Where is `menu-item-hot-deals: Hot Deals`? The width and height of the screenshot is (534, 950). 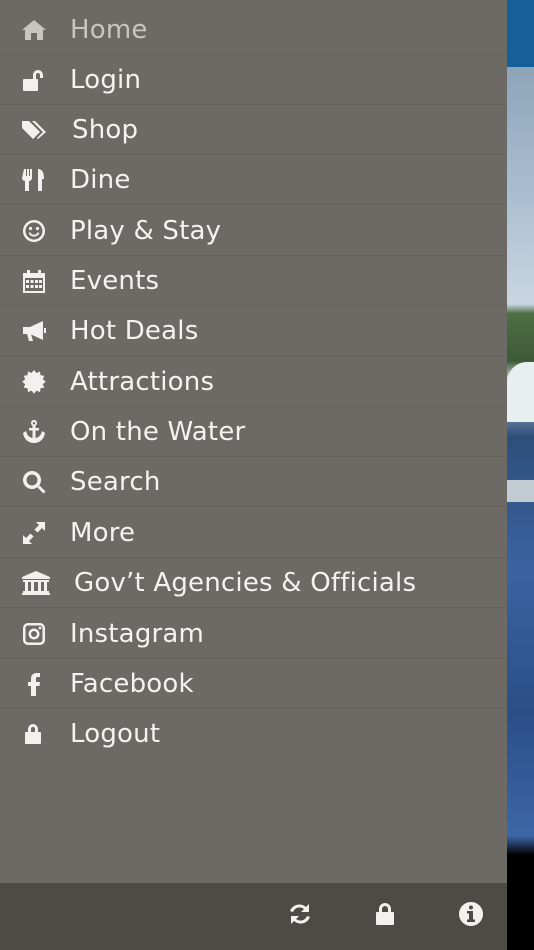 menu-item-hot-deals: Hot Deals is located at coordinates (253, 331).